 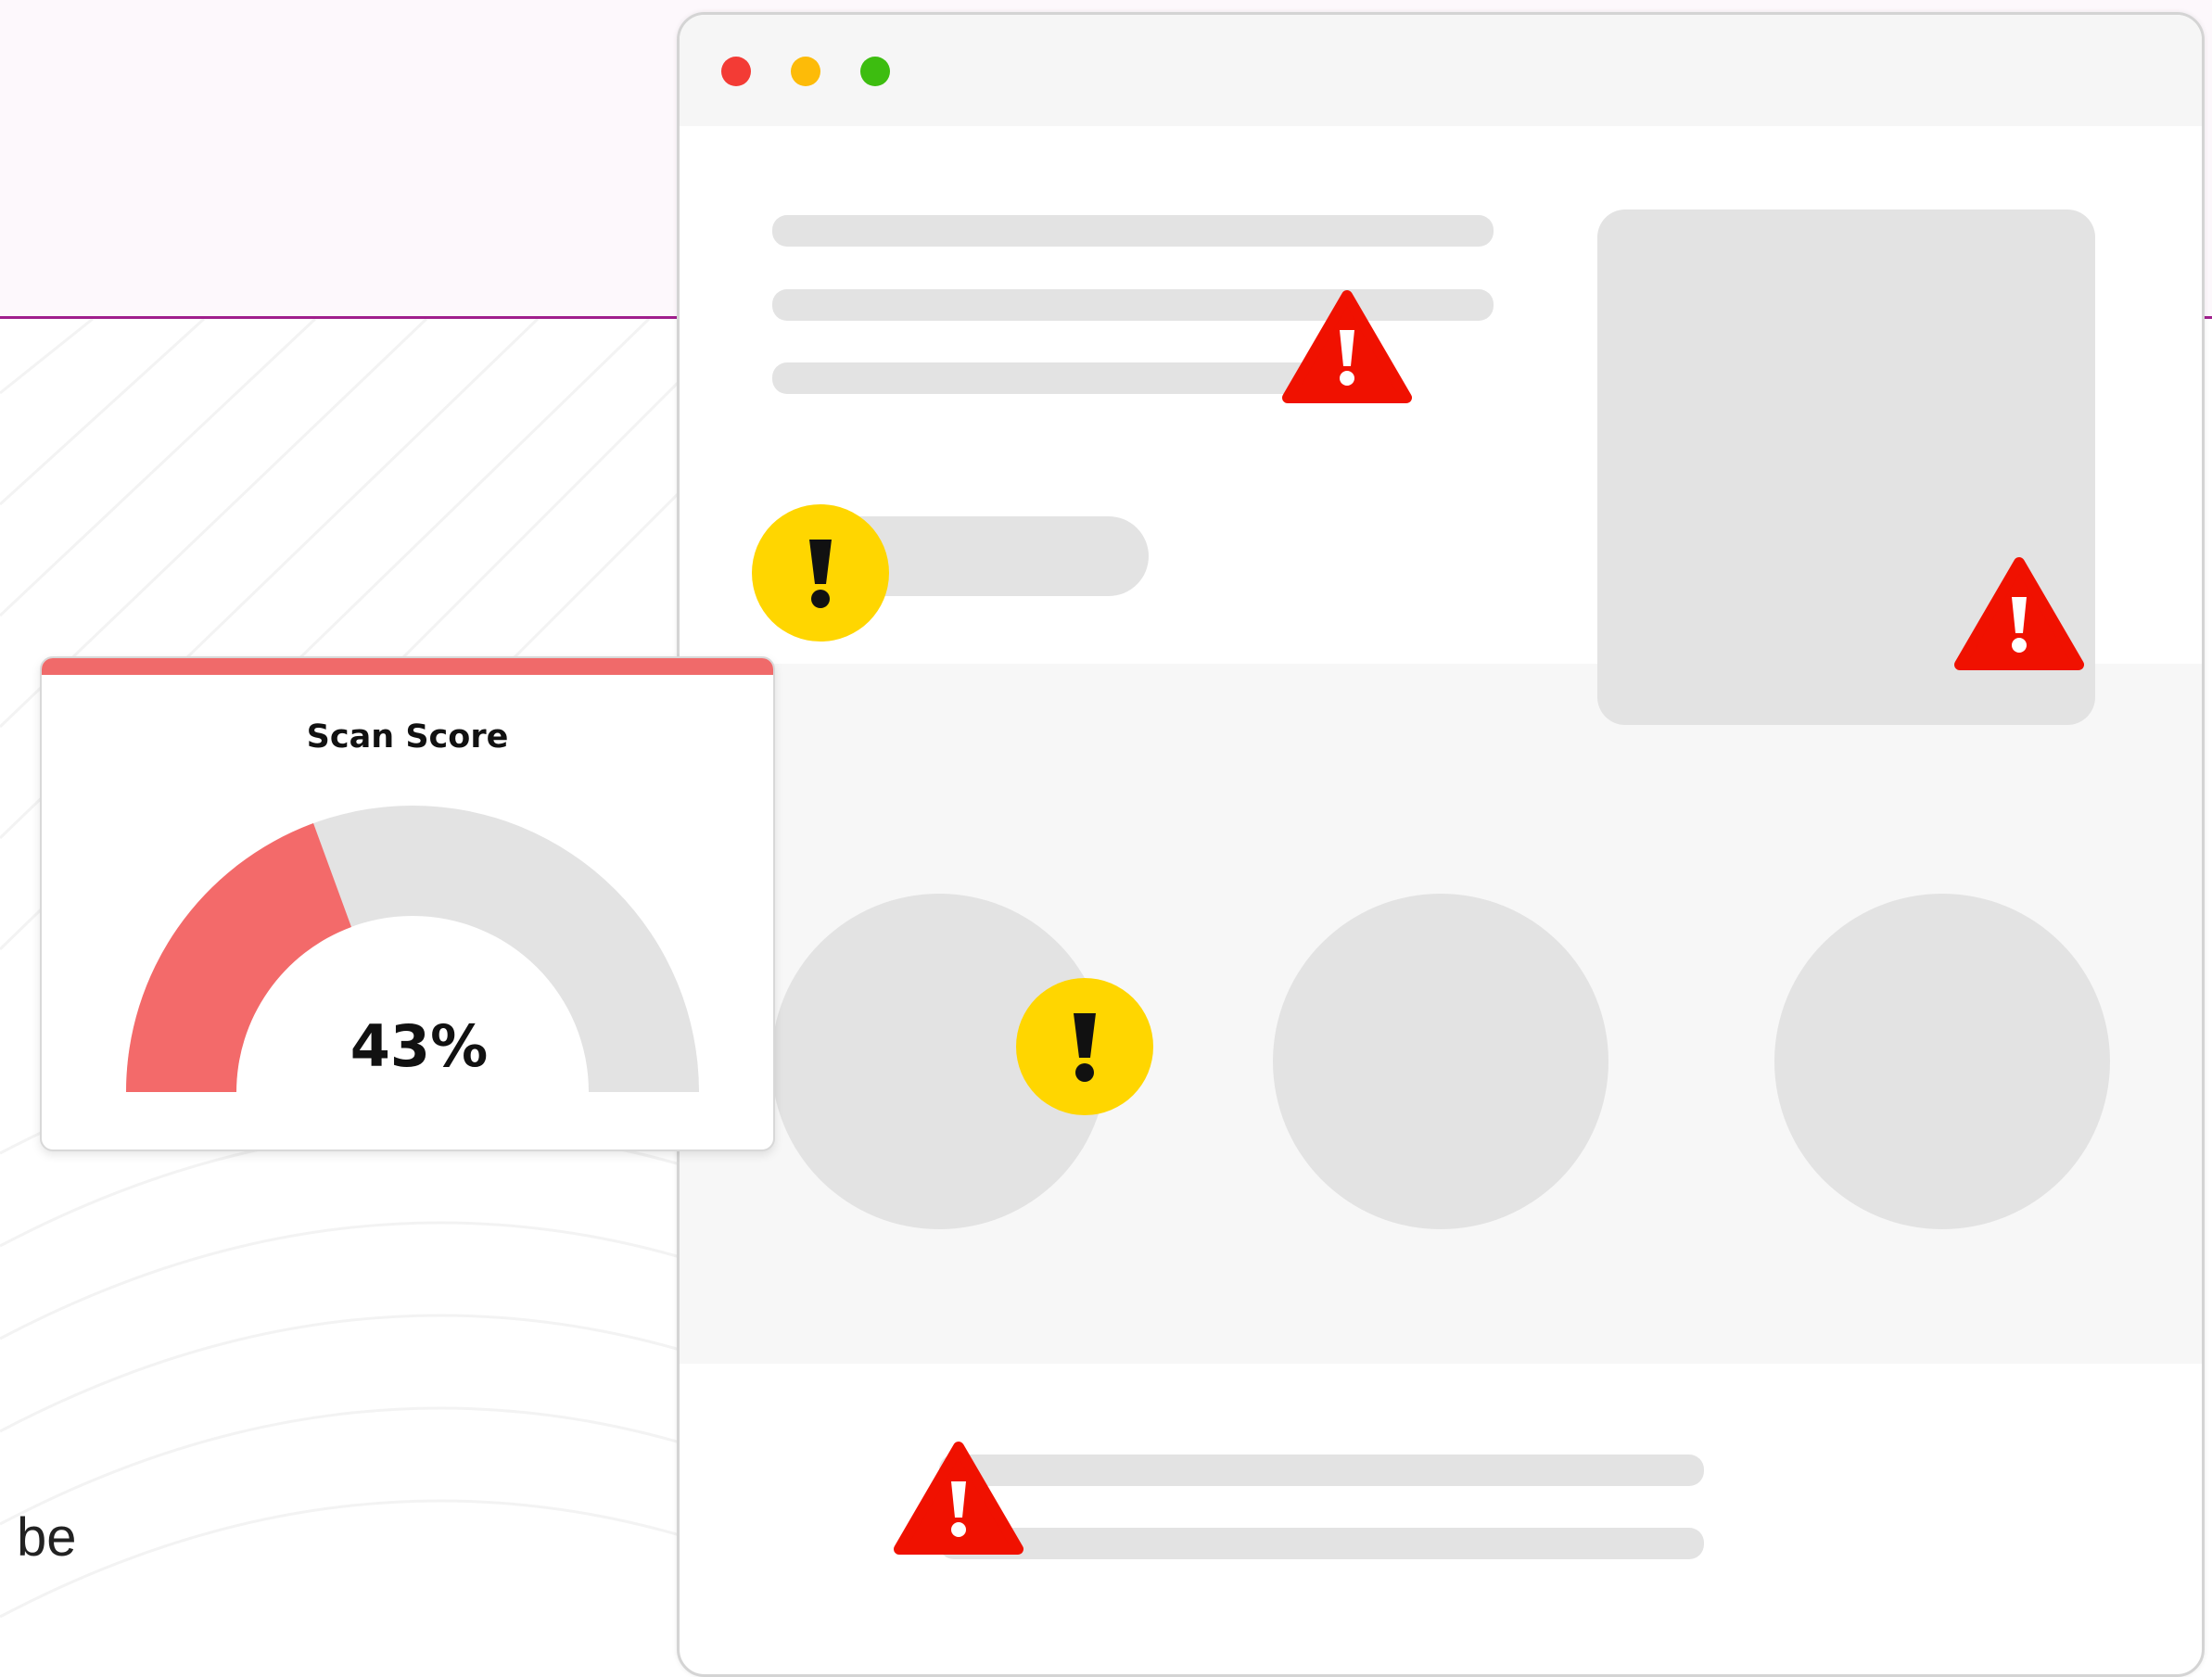 What do you see at coordinates (875, 71) in the screenshot?
I see `maximize-window-button` at bounding box center [875, 71].